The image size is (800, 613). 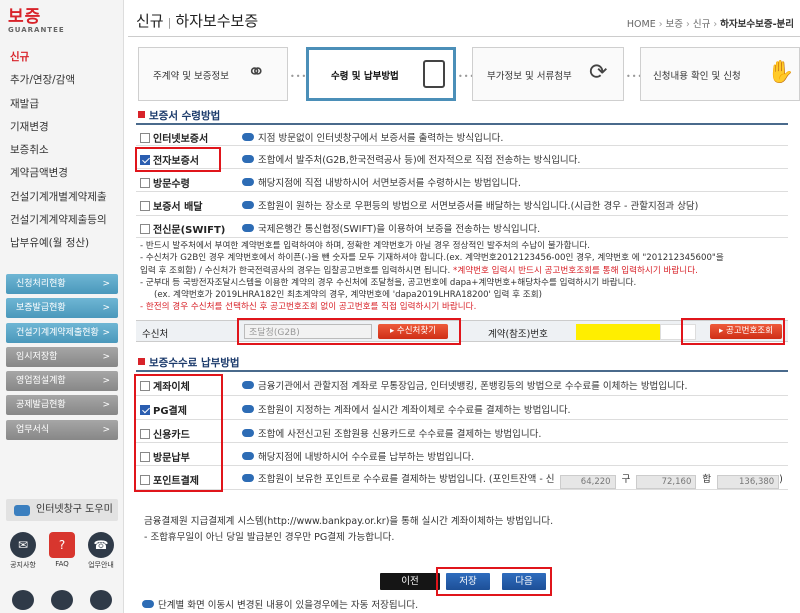 What do you see at coordinates (197, 20) in the screenshot?
I see `page-title: 신규 | 하자보수보증` at bounding box center [197, 20].